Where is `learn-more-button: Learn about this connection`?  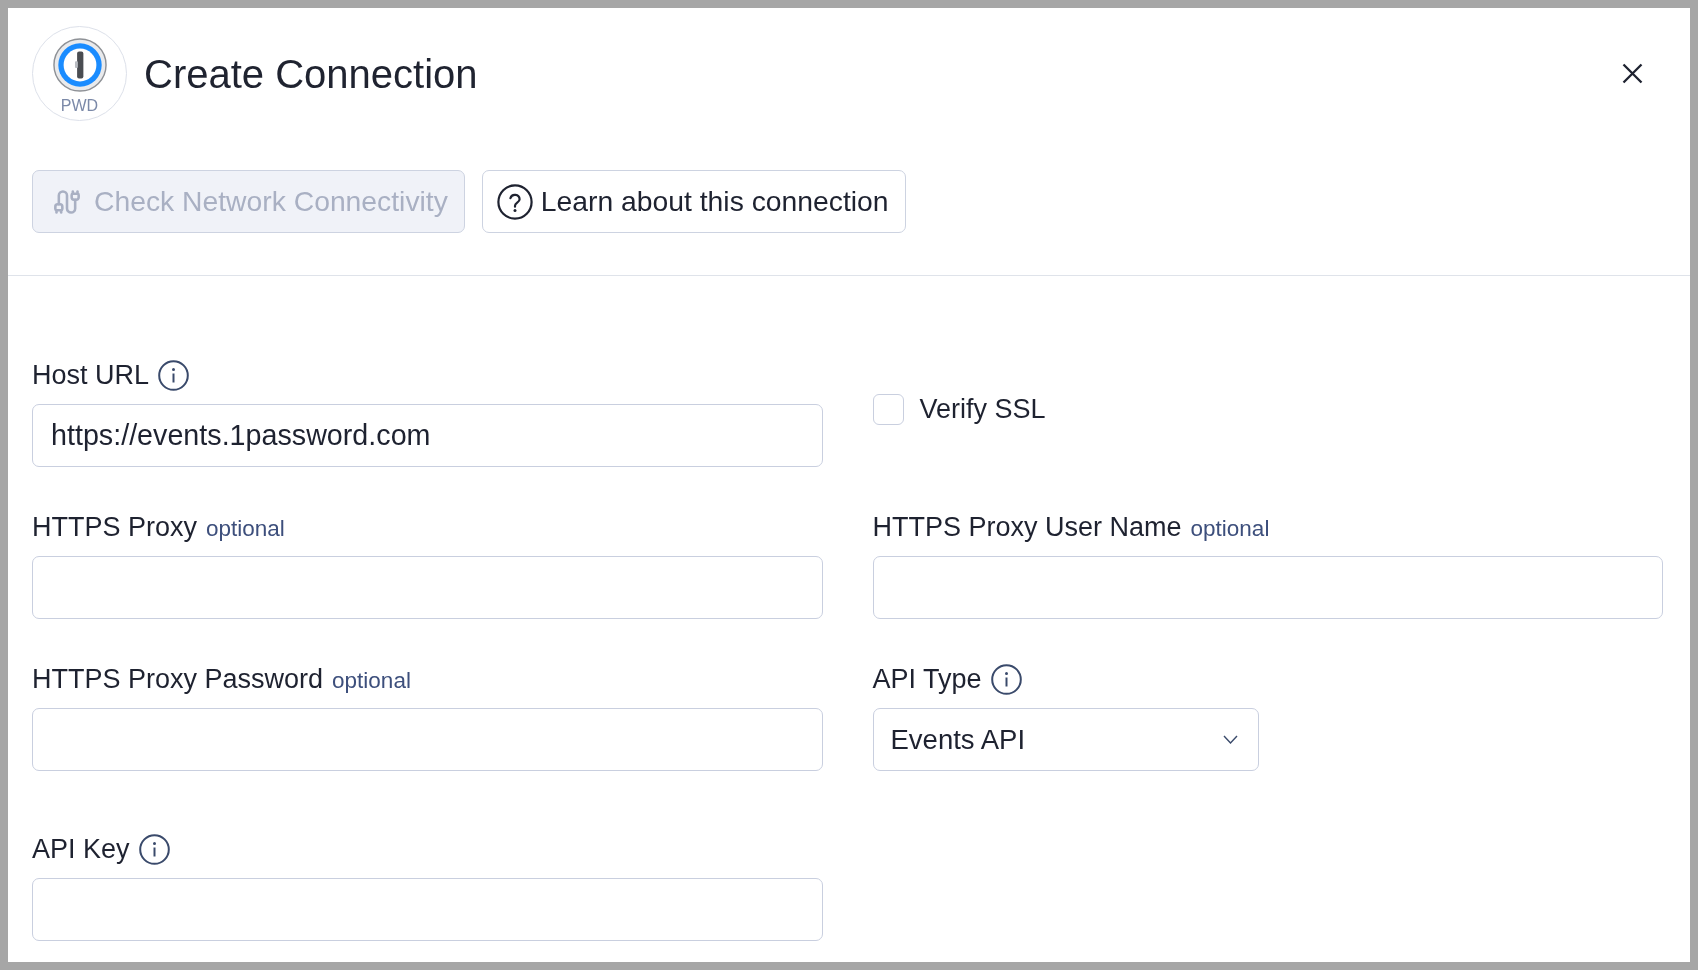
learn-more-button: Learn about this connection is located at coordinates (693, 201).